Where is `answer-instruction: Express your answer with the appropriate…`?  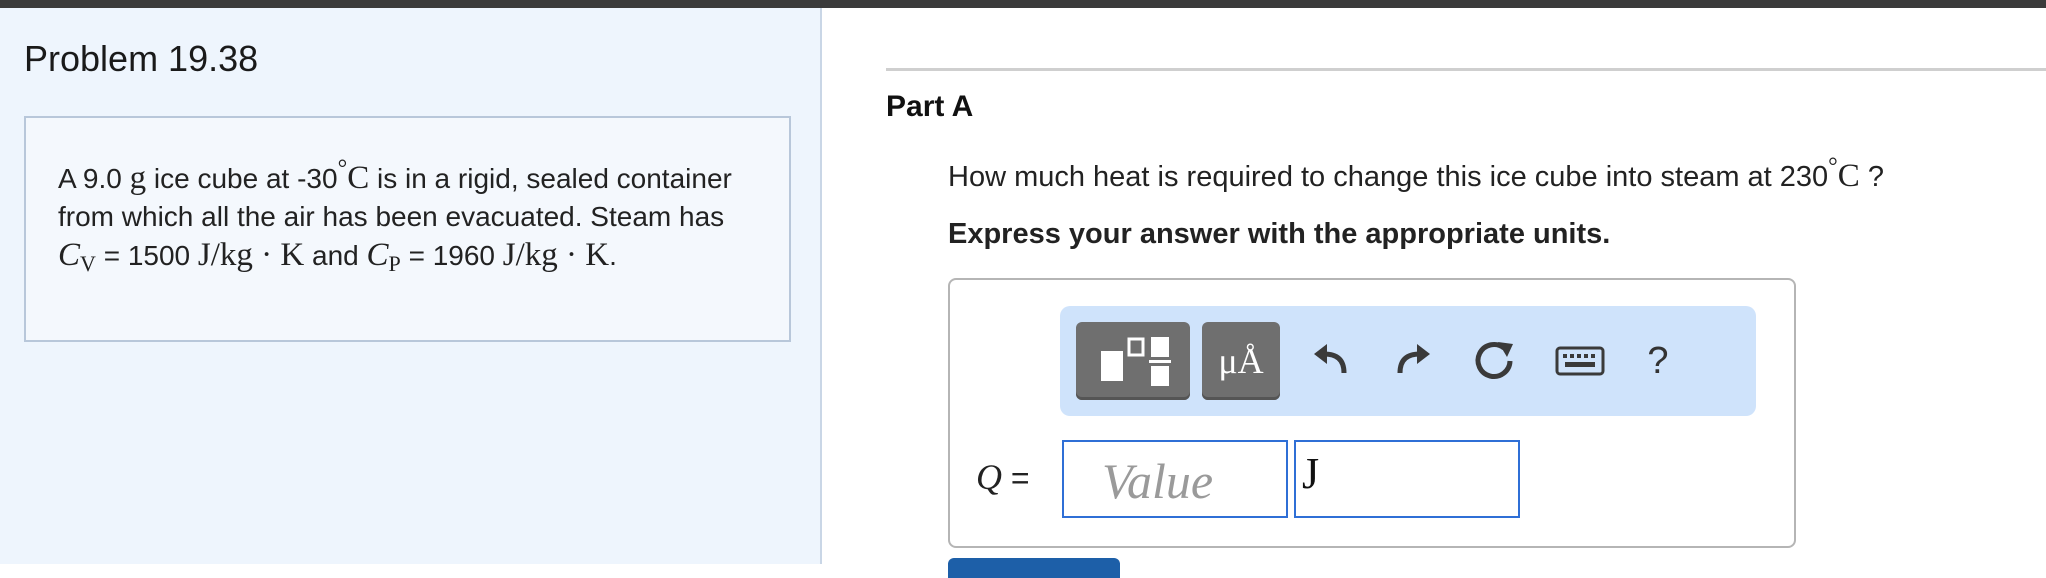
answer-instruction: Express your answer with the appropriate… is located at coordinates (1279, 234).